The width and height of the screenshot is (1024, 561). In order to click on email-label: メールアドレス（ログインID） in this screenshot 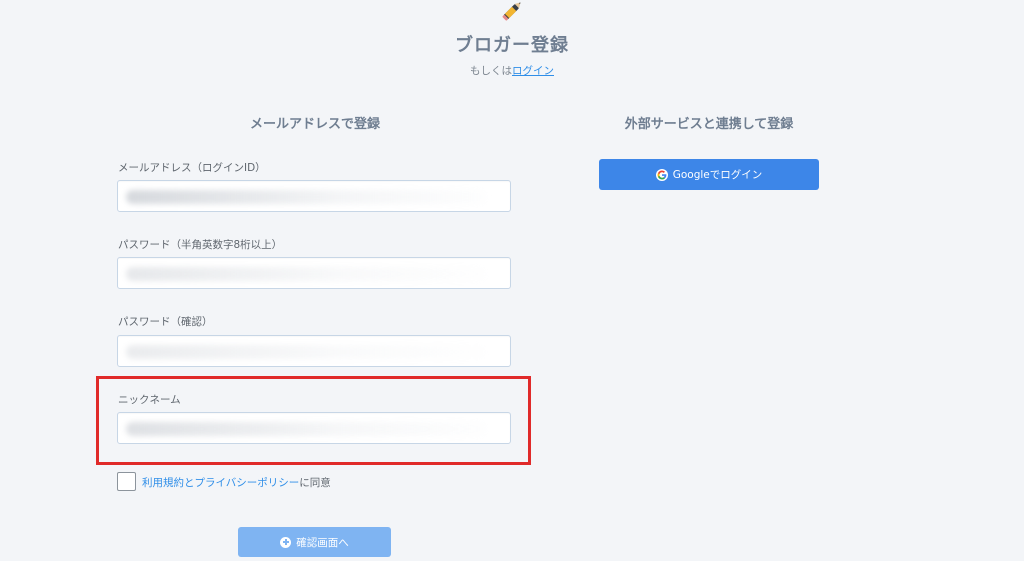, I will do `click(192, 168)`.